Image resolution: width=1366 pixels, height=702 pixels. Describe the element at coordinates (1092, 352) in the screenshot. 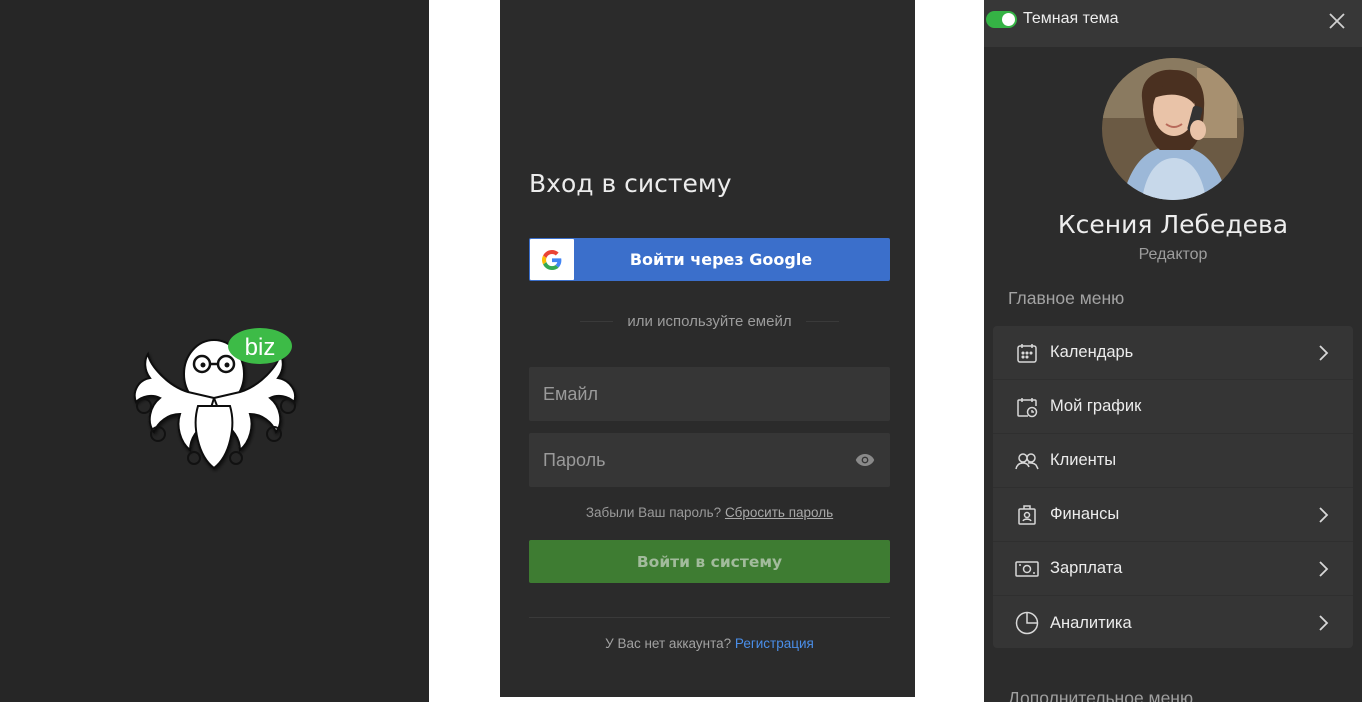

I see `menu-item-label: Календарь` at that location.